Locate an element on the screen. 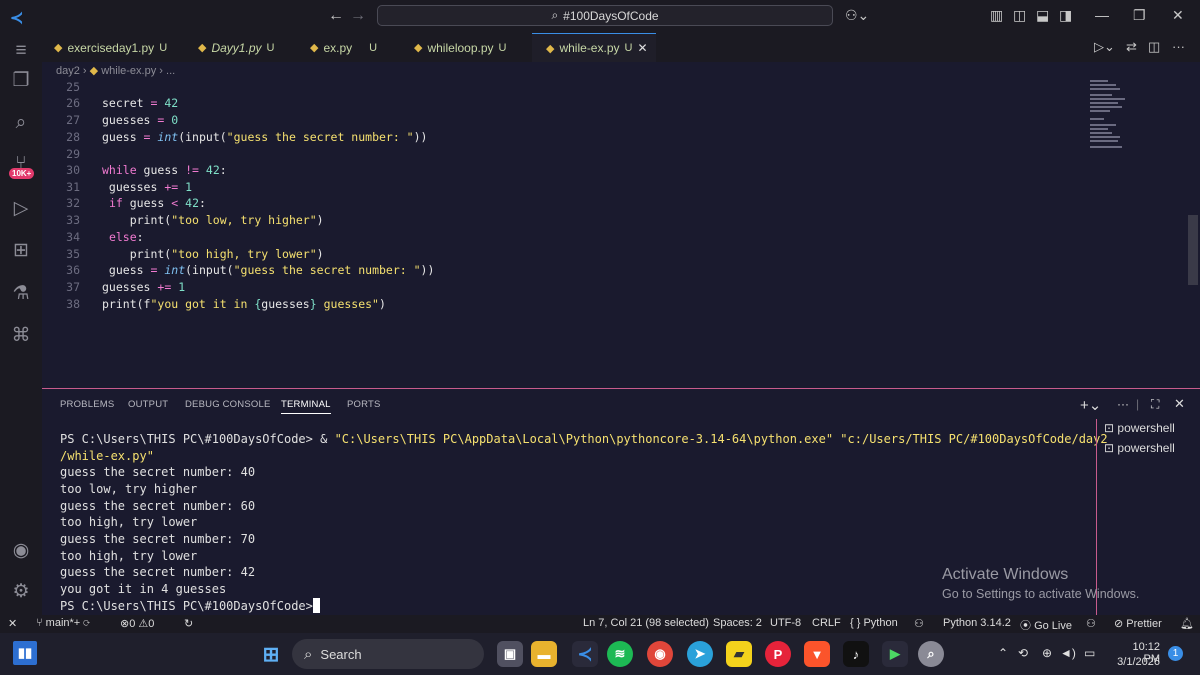 This screenshot has width=1200, height=675. code-line: print("too low, try higher") is located at coordinates (213, 220).